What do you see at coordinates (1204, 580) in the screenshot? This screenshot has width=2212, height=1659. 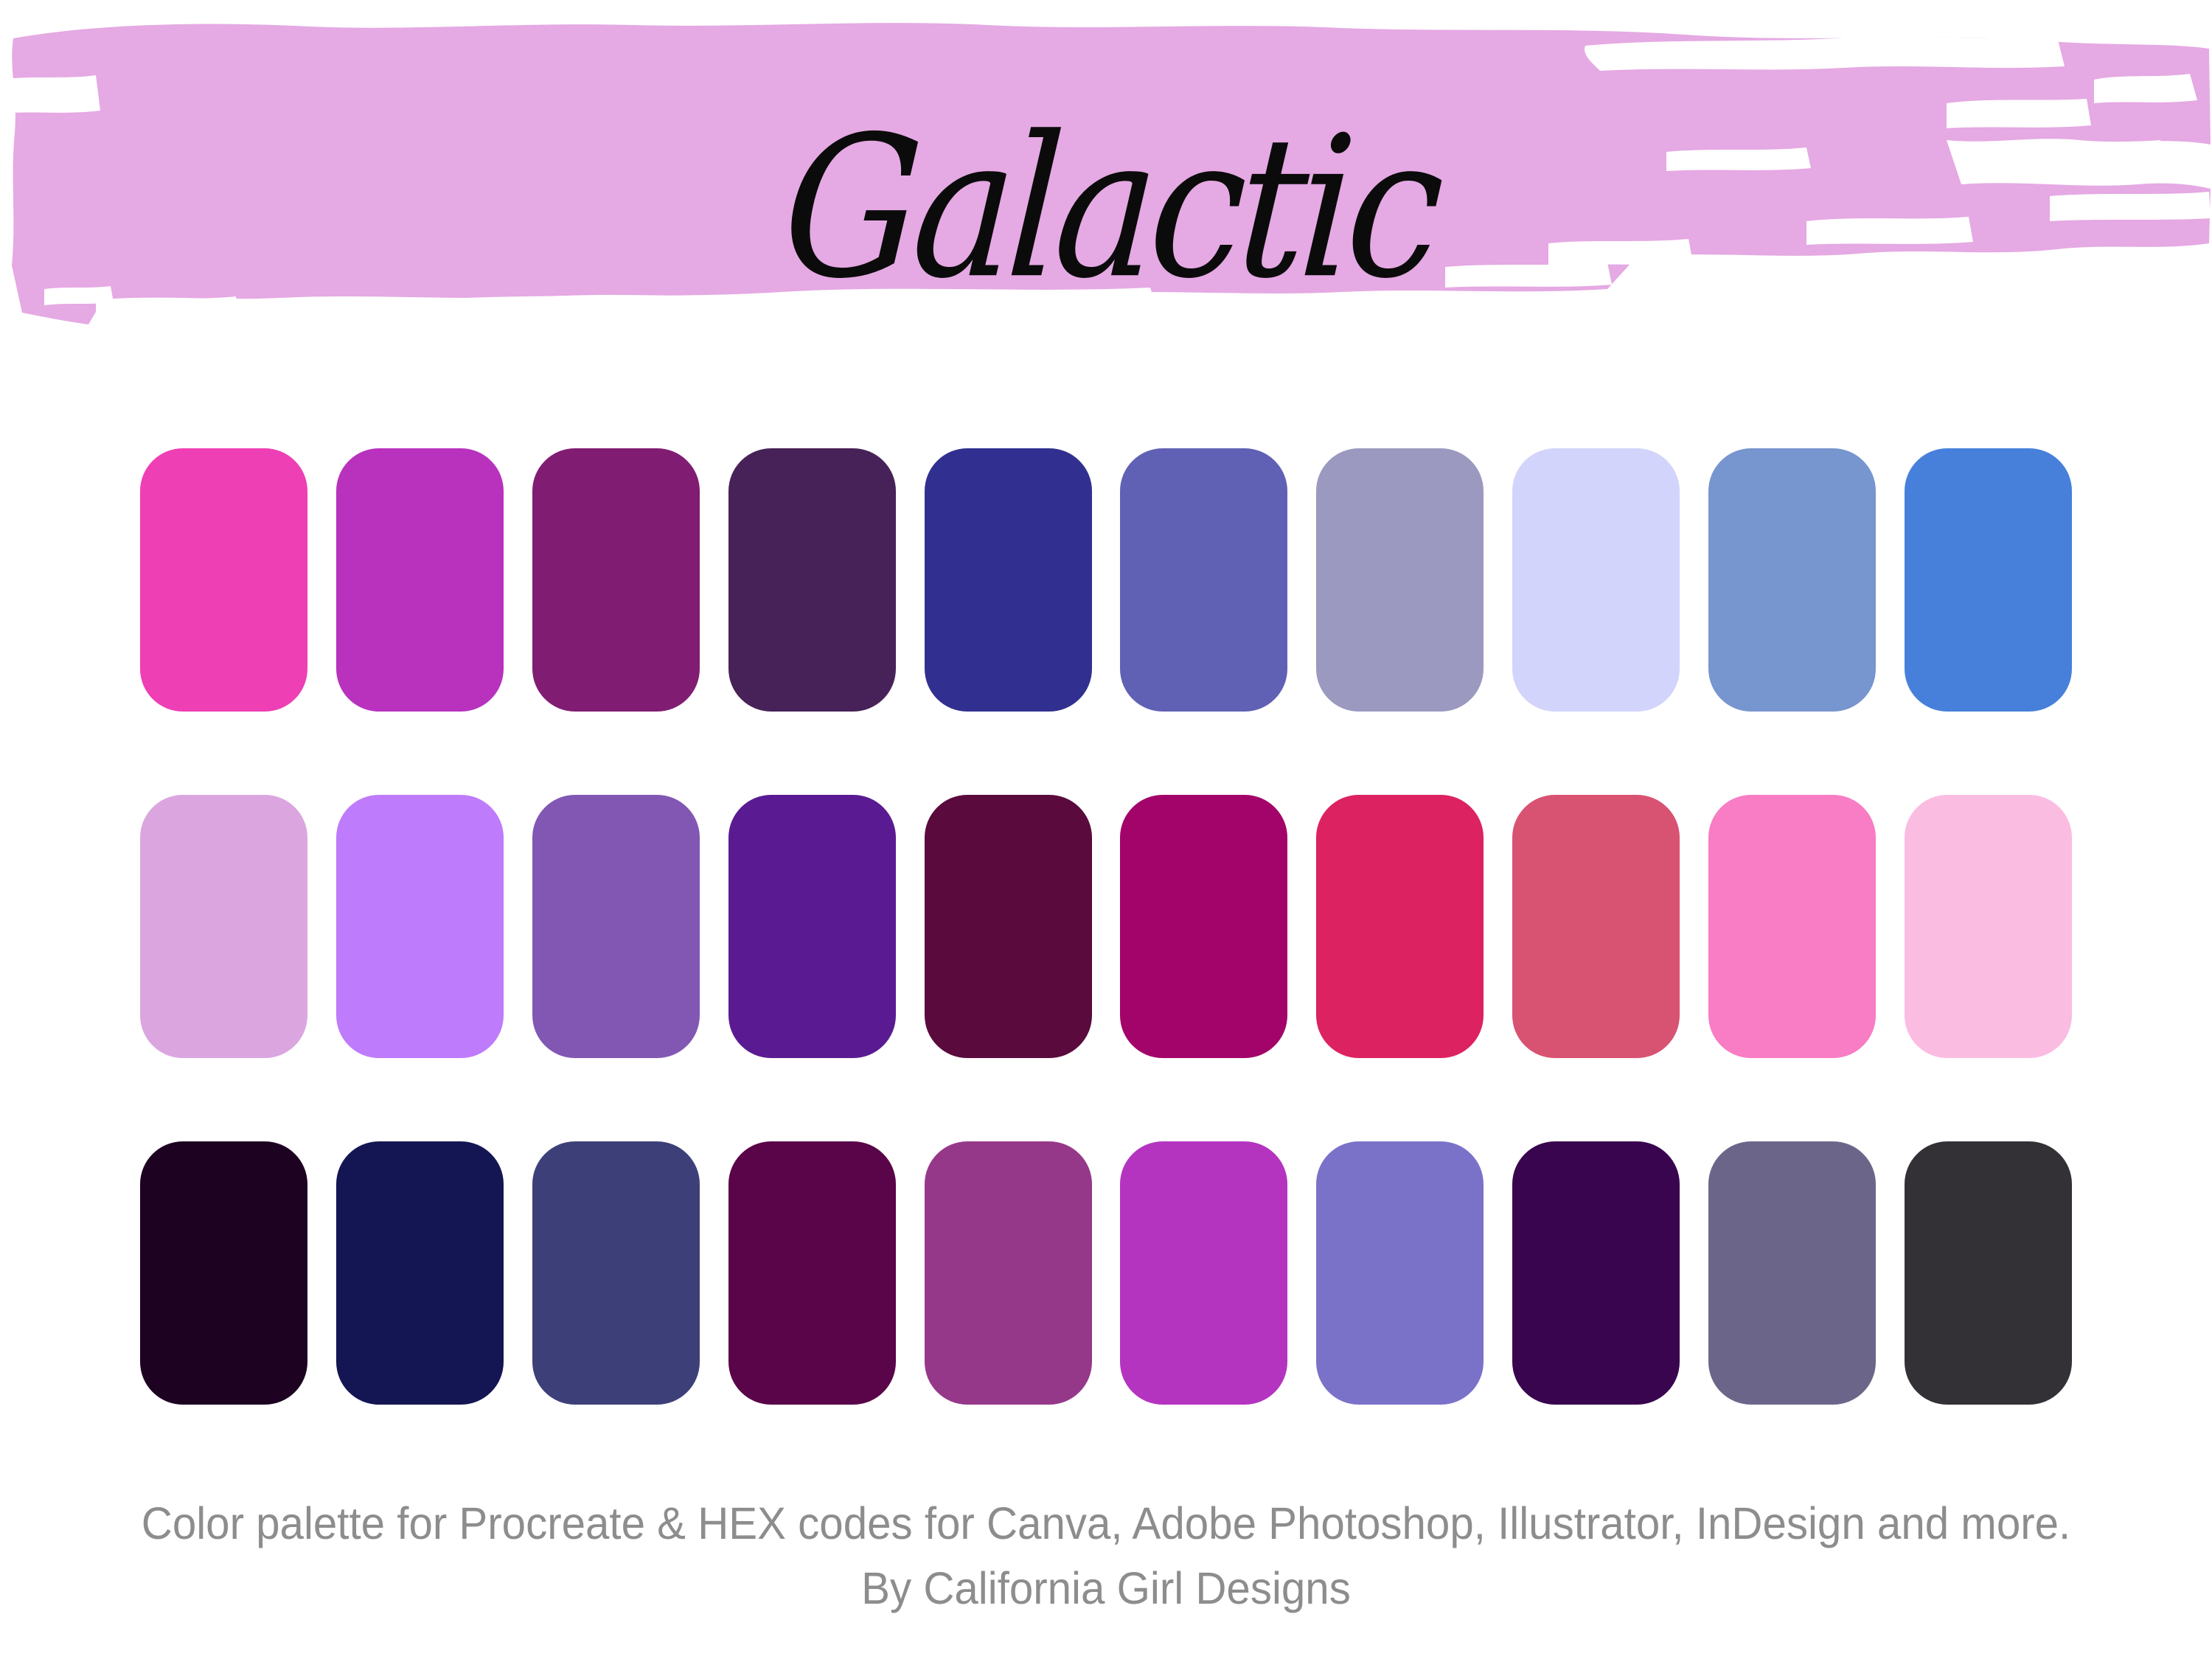 I see `color-swatch-medium-blue-violet` at bounding box center [1204, 580].